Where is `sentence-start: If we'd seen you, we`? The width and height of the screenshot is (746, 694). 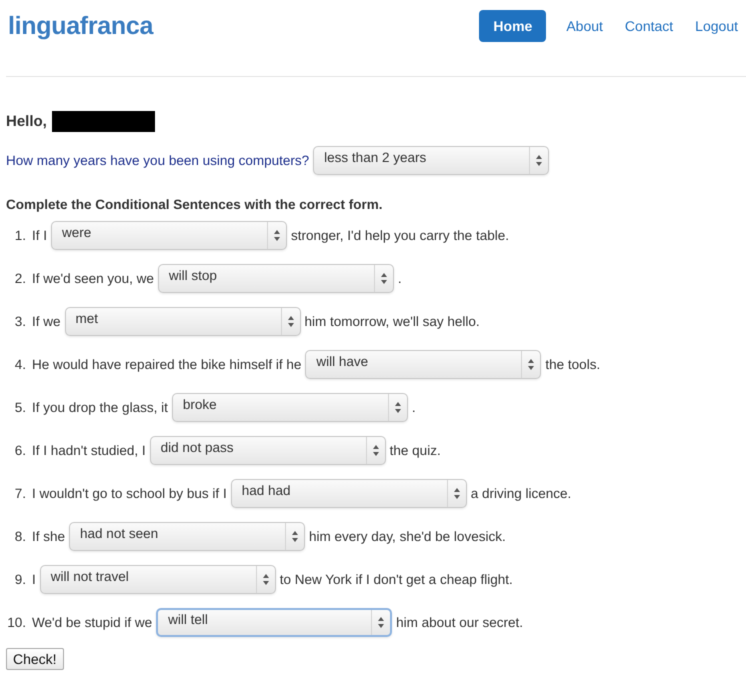 sentence-start: If we'd seen you, we is located at coordinates (93, 278).